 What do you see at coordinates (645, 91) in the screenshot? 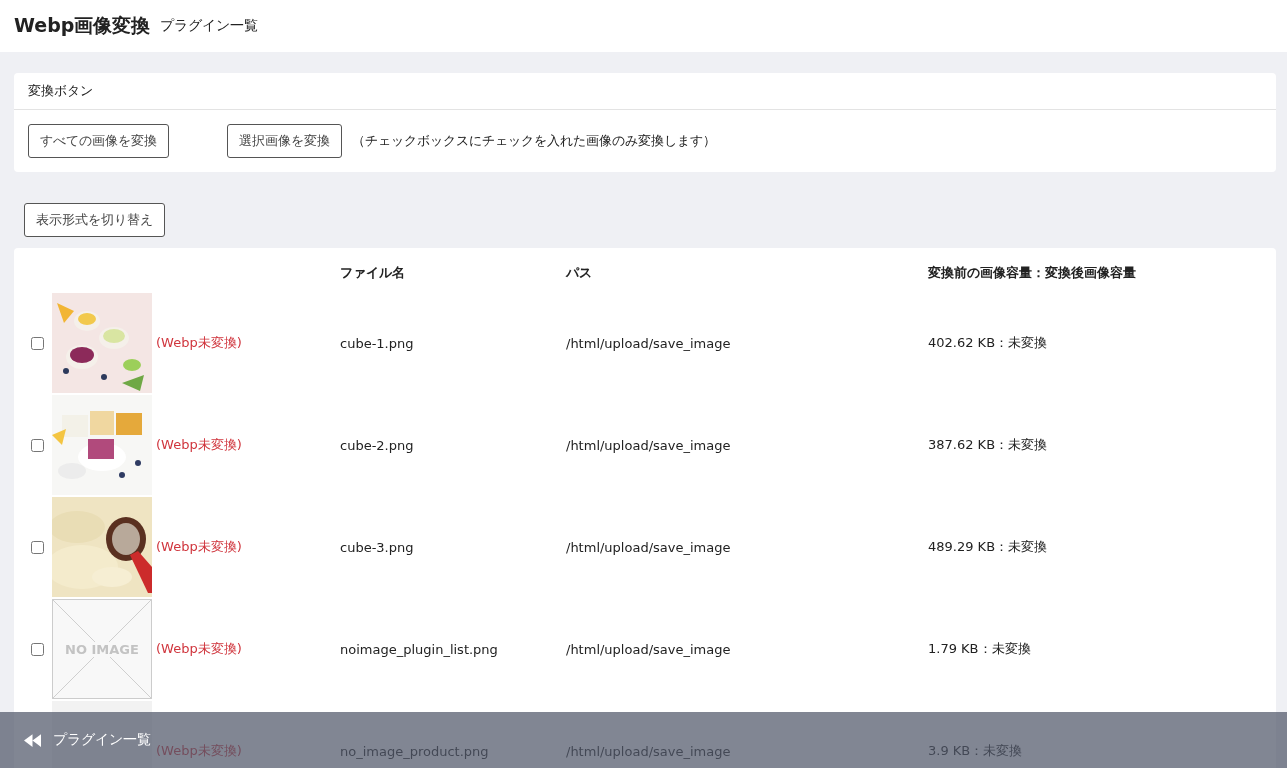
I see `card-heading: 変換ボタン` at bounding box center [645, 91].